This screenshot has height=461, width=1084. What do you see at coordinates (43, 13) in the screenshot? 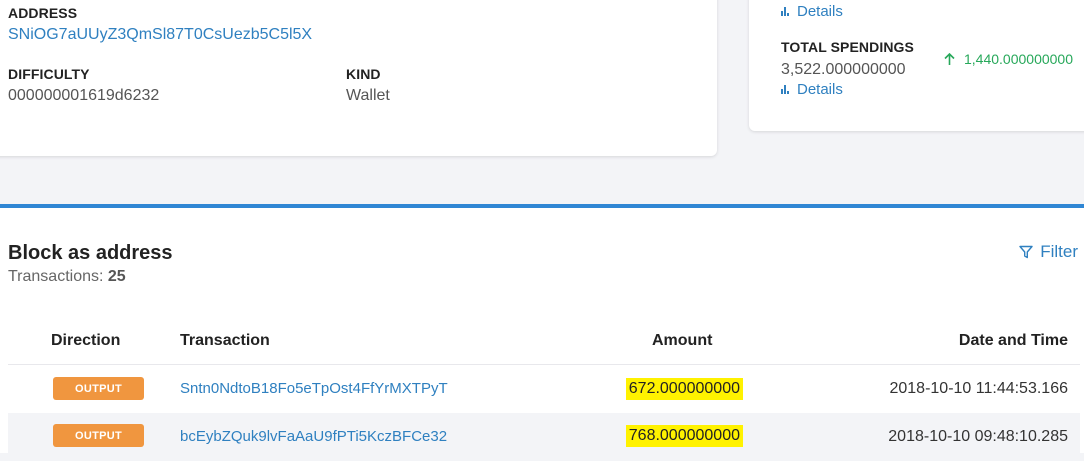
I see `address-label: ADDRESS` at bounding box center [43, 13].